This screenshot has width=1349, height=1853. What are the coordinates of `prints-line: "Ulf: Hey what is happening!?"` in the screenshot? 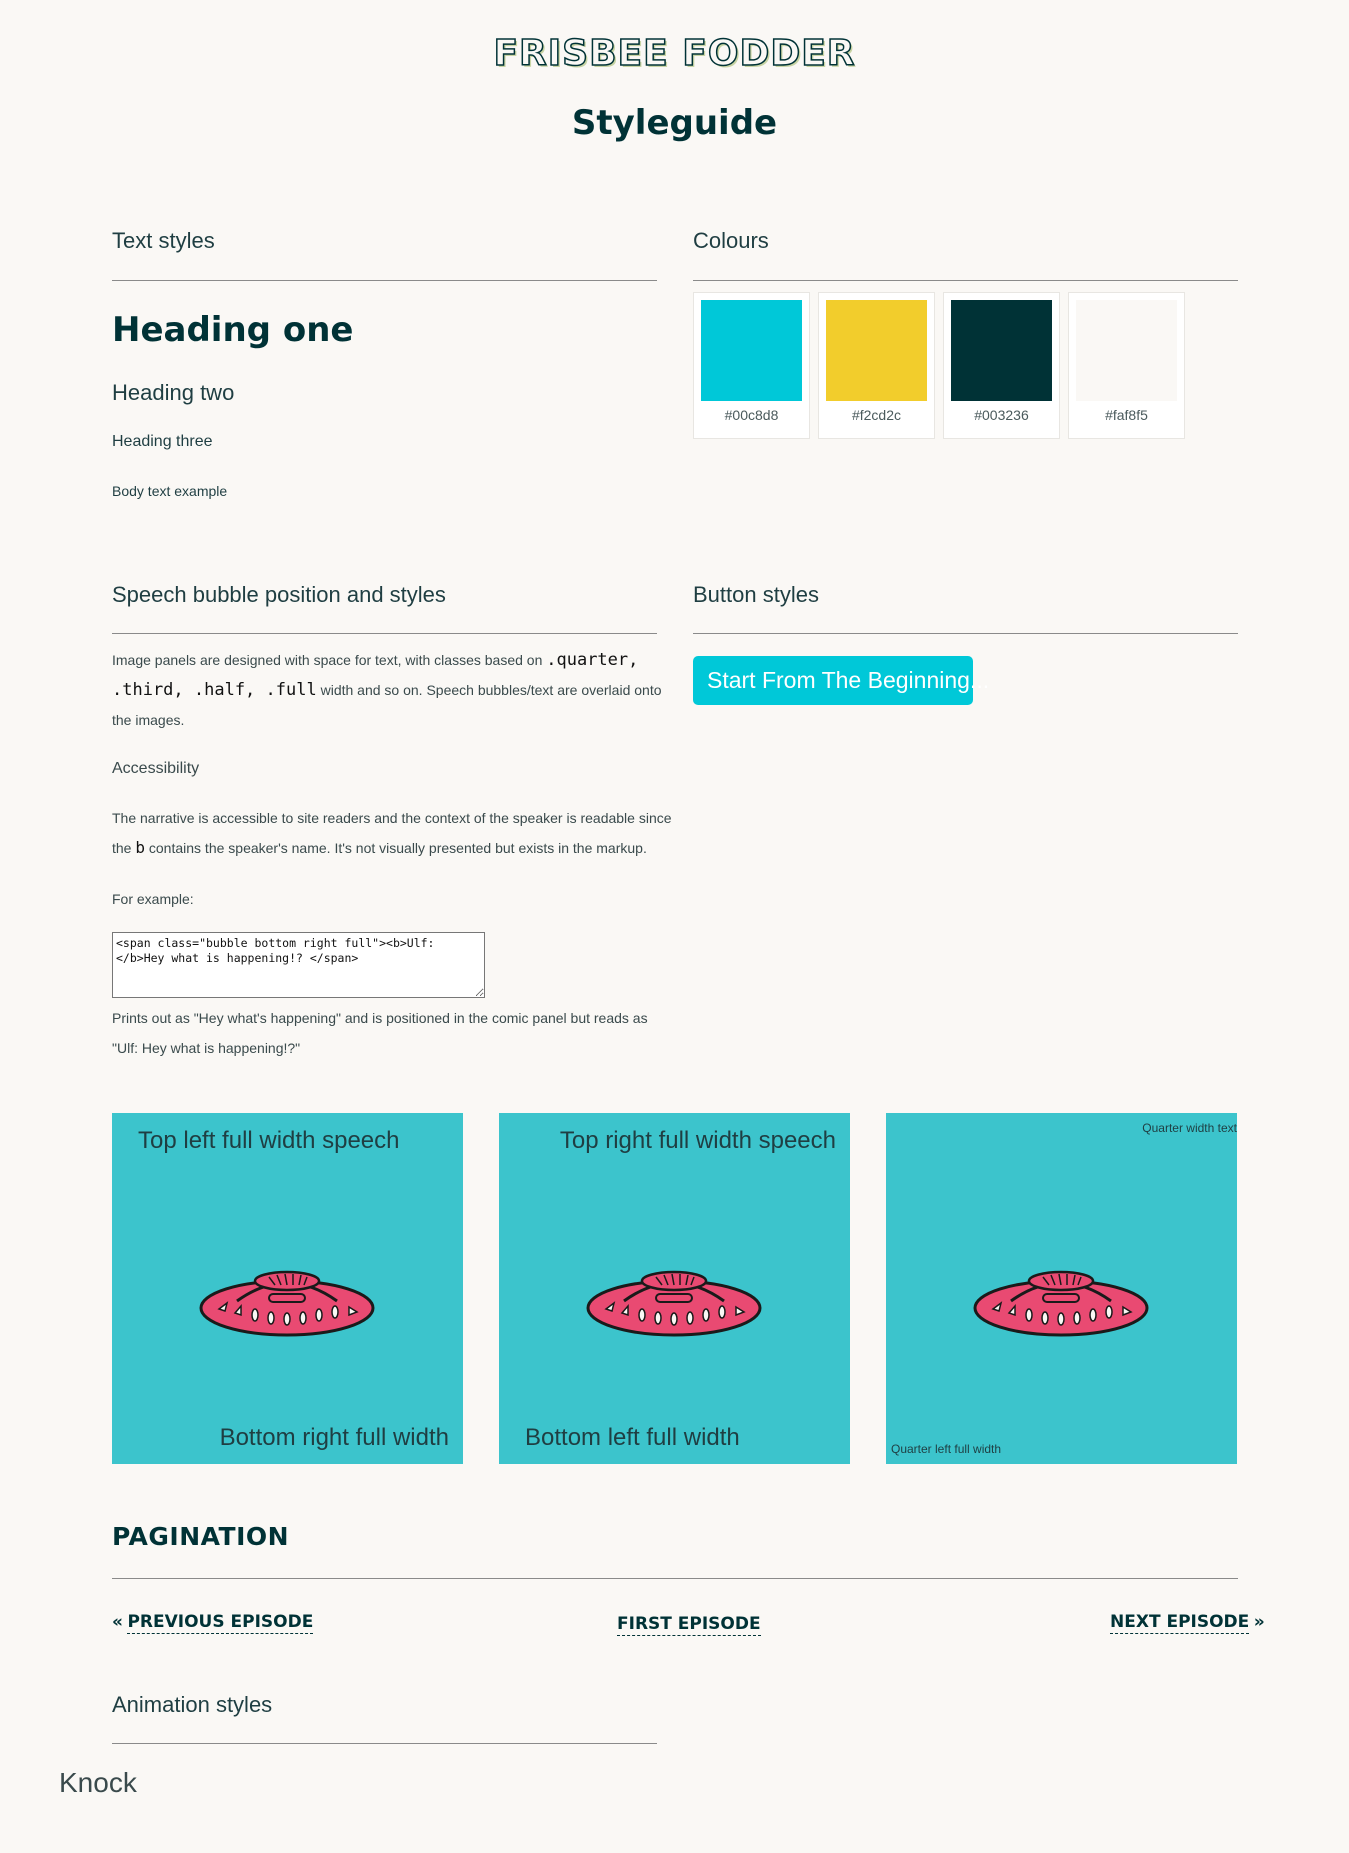 It's located at (206, 1048).